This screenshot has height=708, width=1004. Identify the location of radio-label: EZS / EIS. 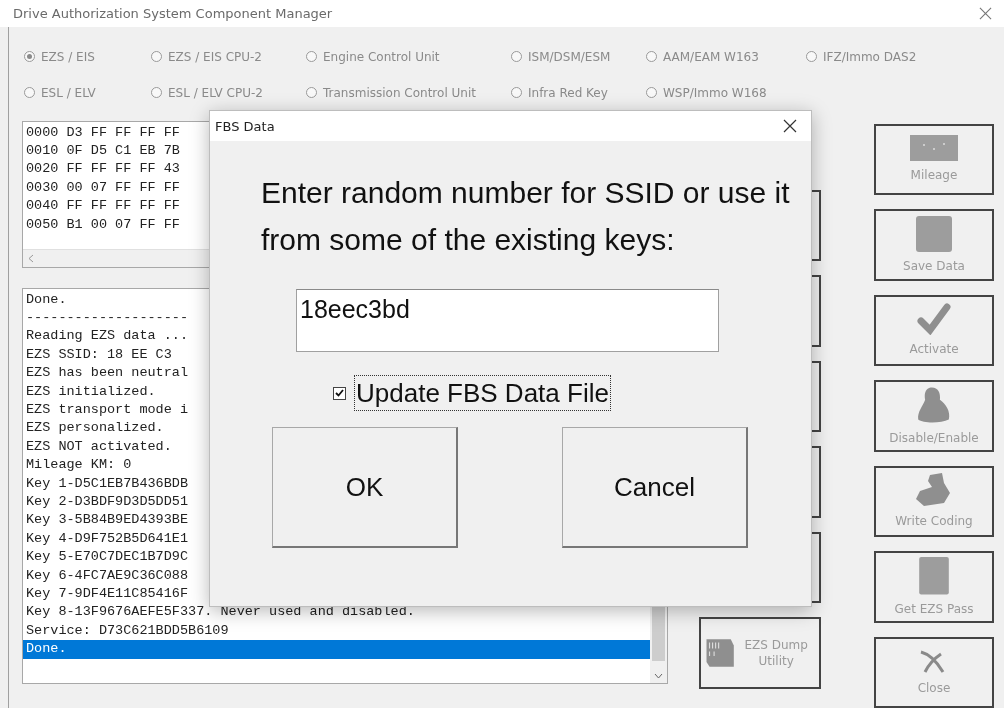
(68, 56).